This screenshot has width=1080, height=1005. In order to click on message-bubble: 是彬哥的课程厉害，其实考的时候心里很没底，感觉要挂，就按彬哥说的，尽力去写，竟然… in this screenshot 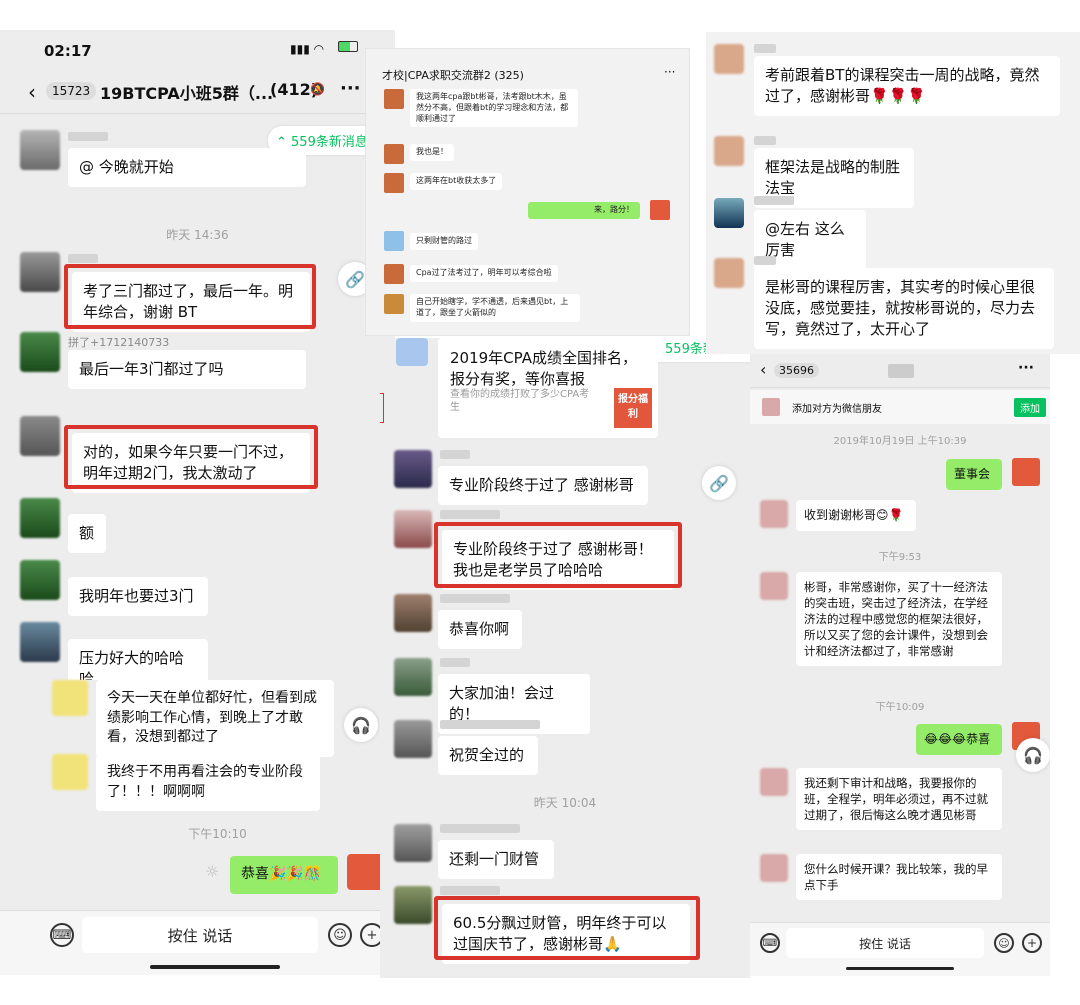, I will do `click(904, 308)`.